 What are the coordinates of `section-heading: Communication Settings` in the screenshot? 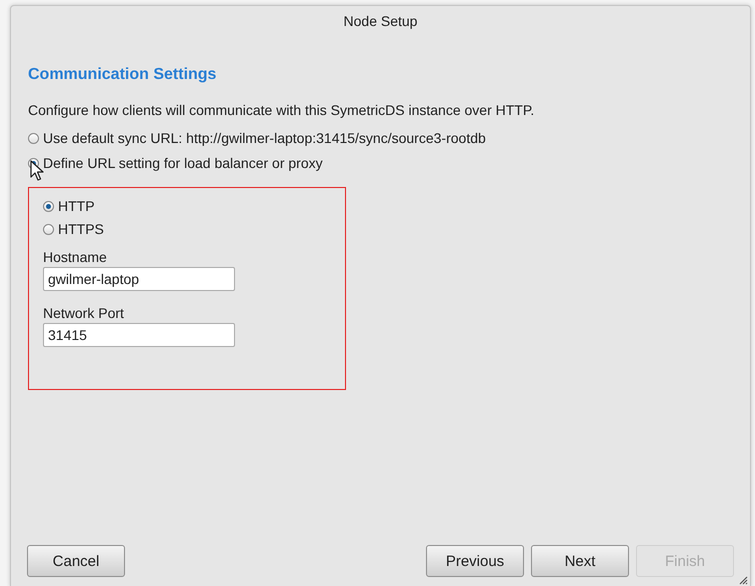 It's located at (123, 75).